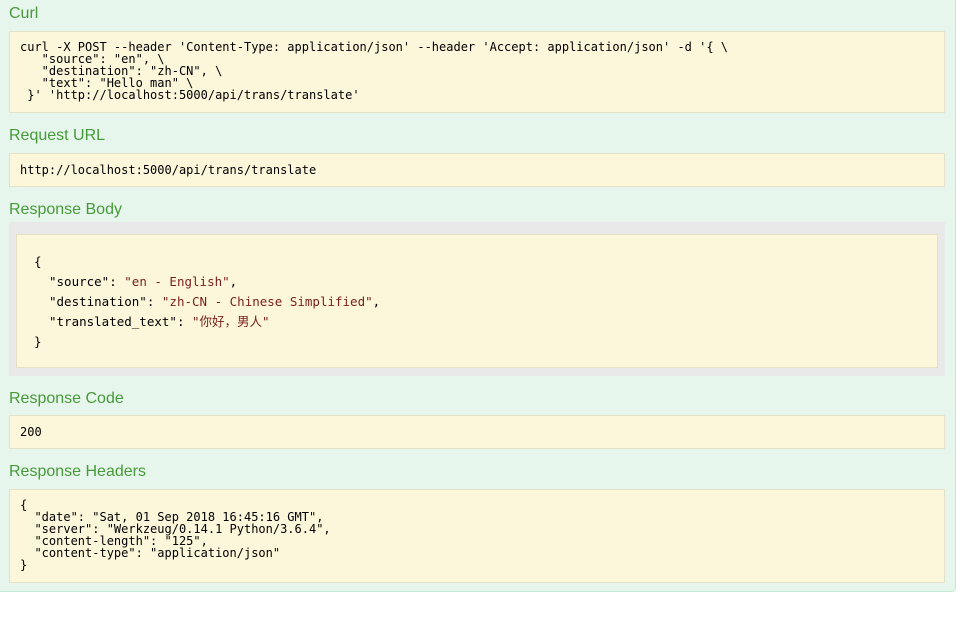  What do you see at coordinates (66, 398) in the screenshot?
I see `response-code-heading: Response Code` at bounding box center [66, 398].